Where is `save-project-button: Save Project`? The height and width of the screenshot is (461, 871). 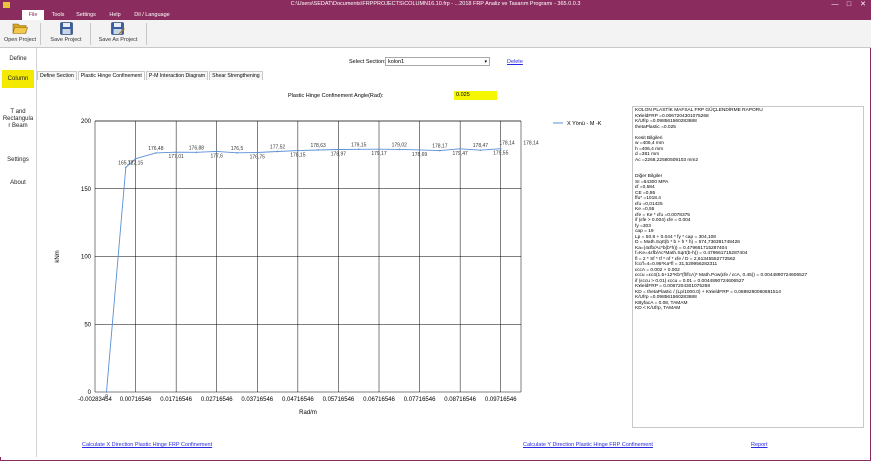 save-project-button: Save Project is located at coordinates (66, 34).